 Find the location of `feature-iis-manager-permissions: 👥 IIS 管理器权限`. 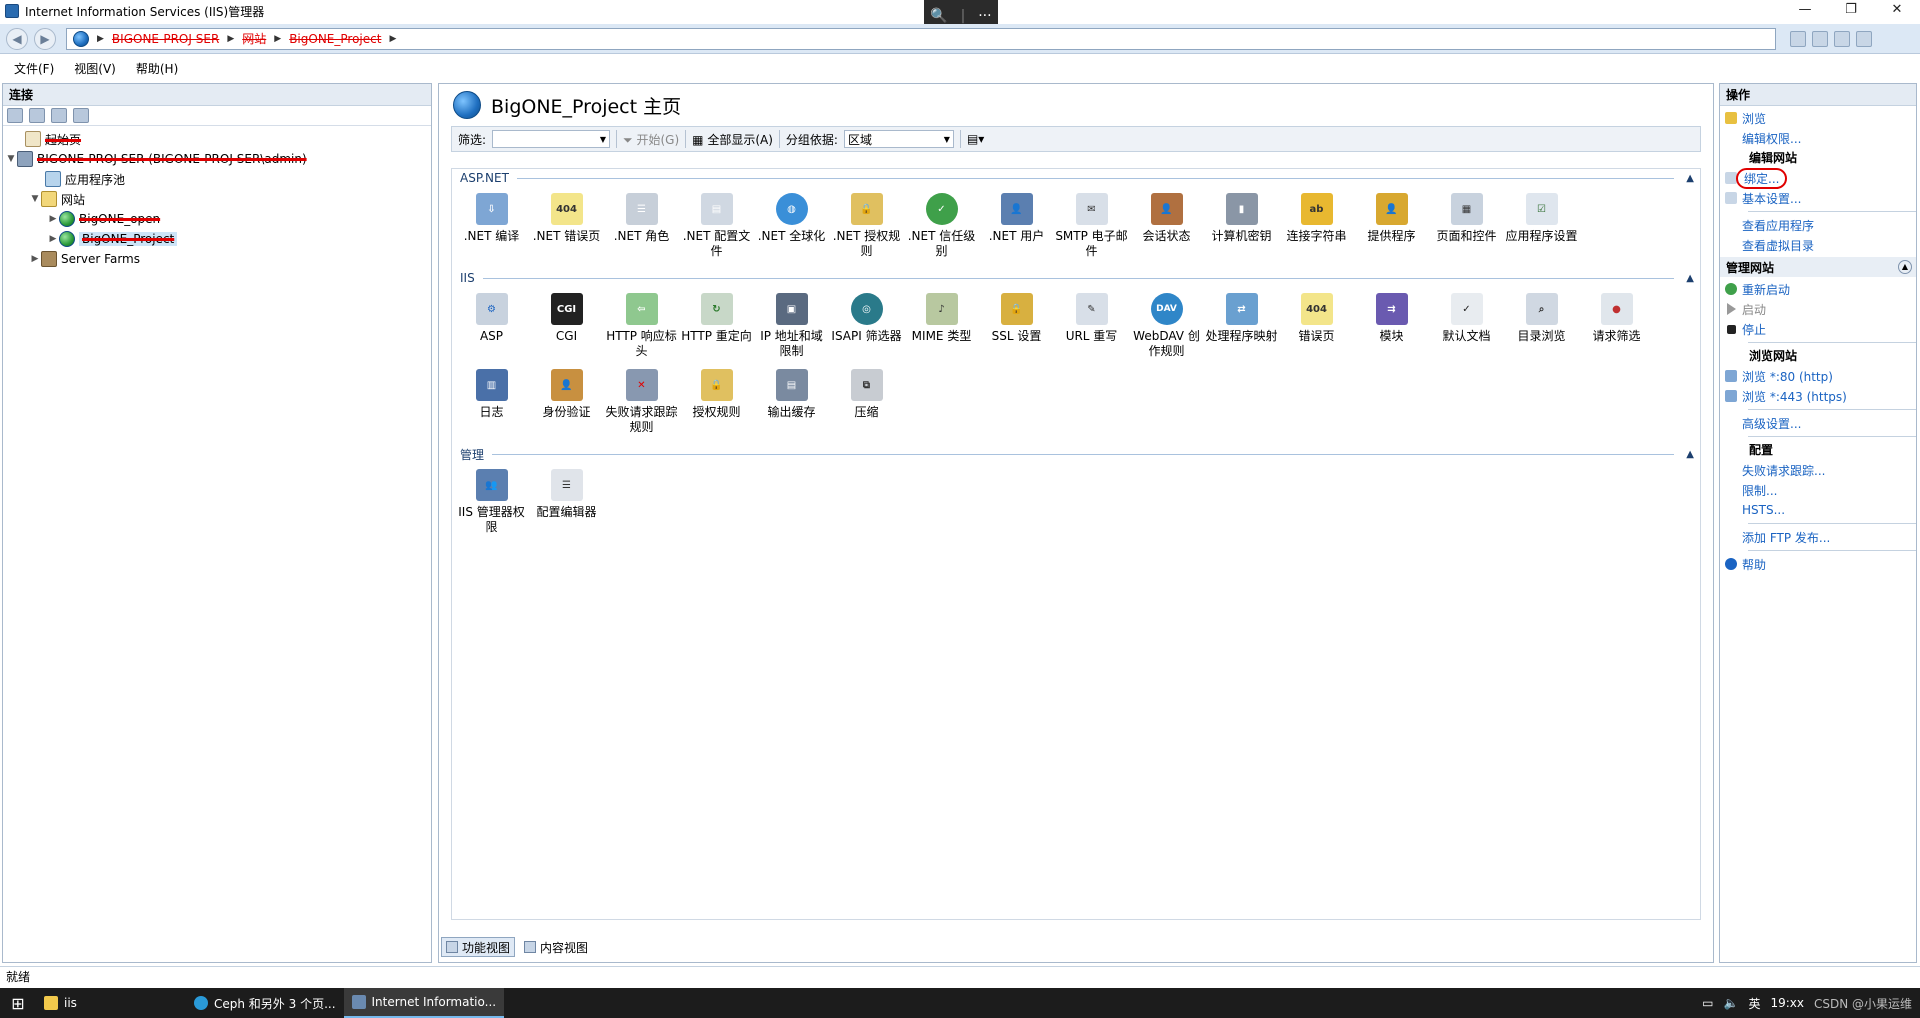

feature-iis-manager-permissions: 👥 IIS 管理器权限 is located at coordinates (491, 501).